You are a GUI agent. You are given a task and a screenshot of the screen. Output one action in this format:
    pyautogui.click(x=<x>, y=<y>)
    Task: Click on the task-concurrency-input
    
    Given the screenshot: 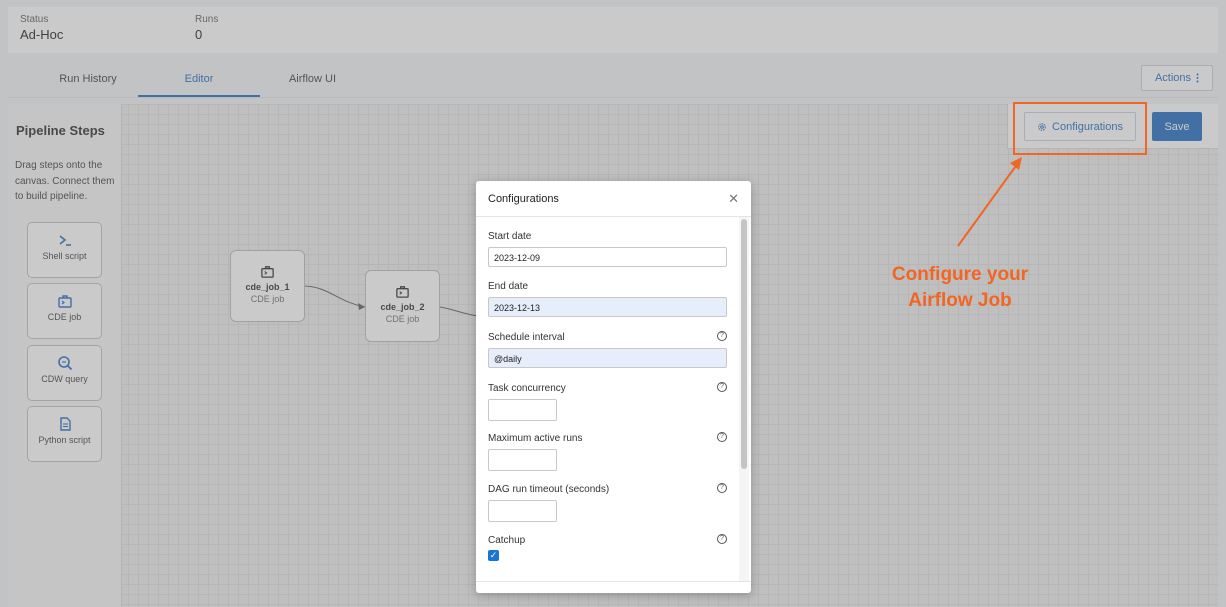 What is the action you would take?
    pyautogui.click(x=522, y=410)
    